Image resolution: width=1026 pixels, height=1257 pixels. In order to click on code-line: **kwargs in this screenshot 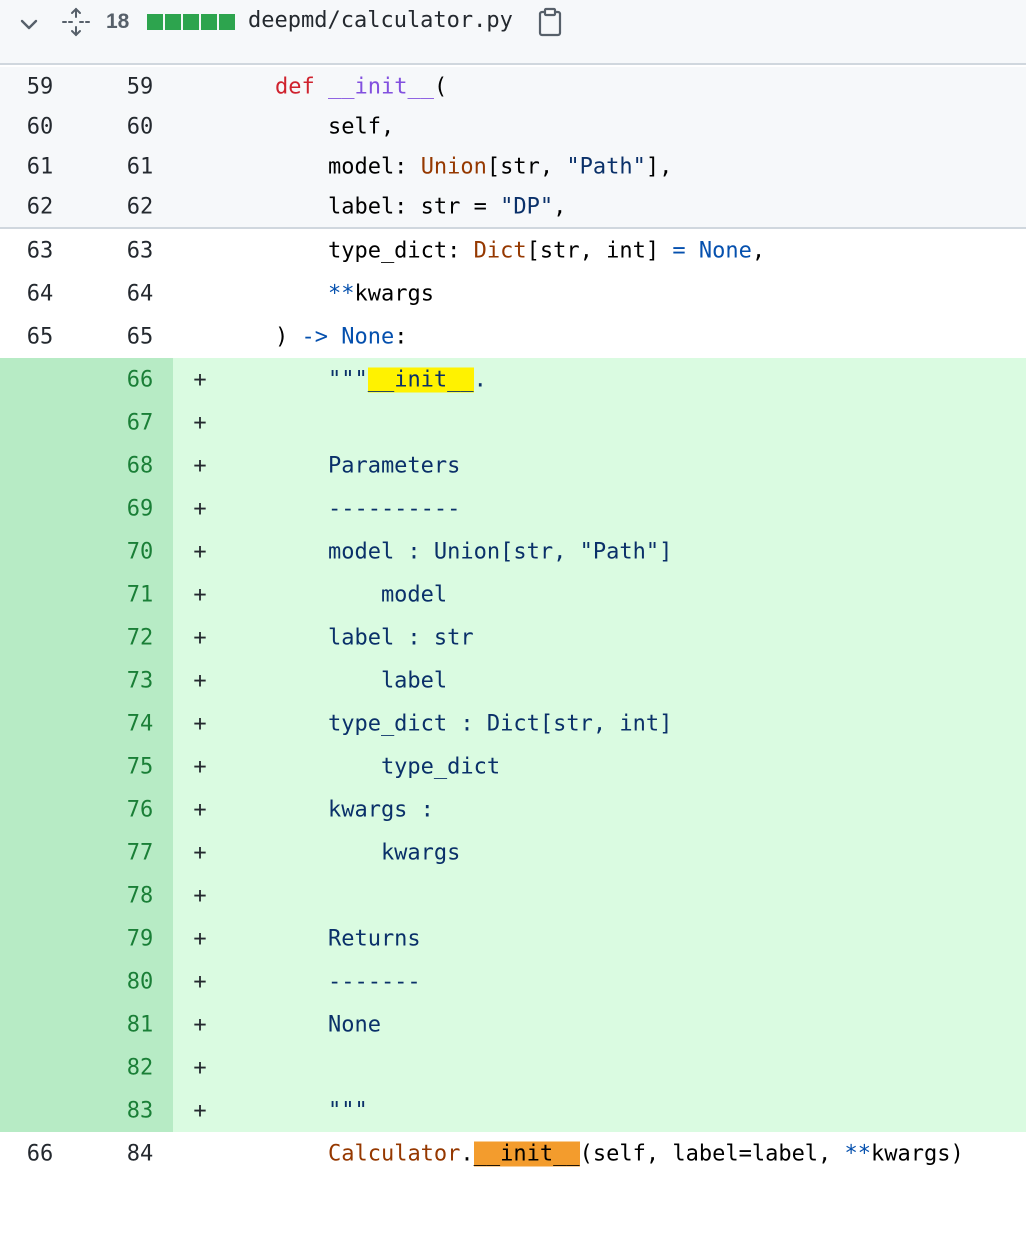, I will do `click(380, 293)`.